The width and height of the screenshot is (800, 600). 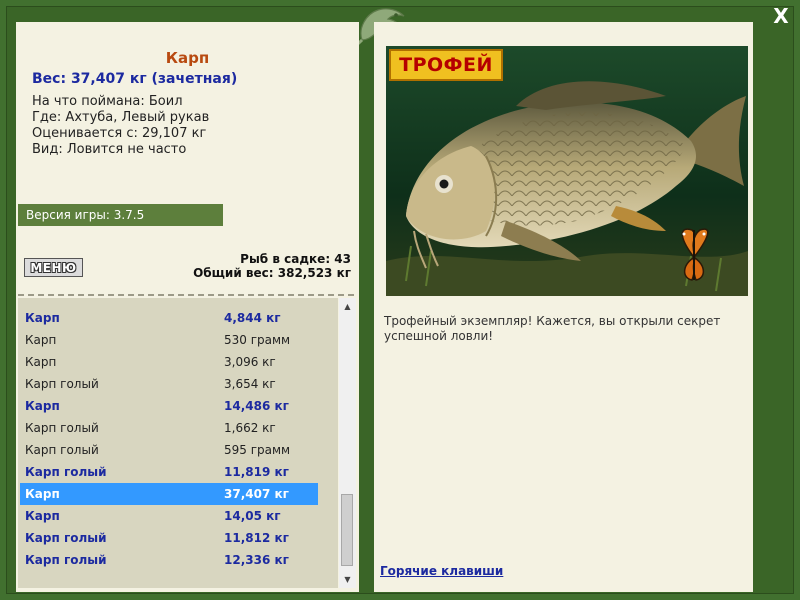 What do you see at coordinates (256, 538) in the screenshot?
I see `fish-weight-cell: 11,812 кг` at bounding box center [256, 538].